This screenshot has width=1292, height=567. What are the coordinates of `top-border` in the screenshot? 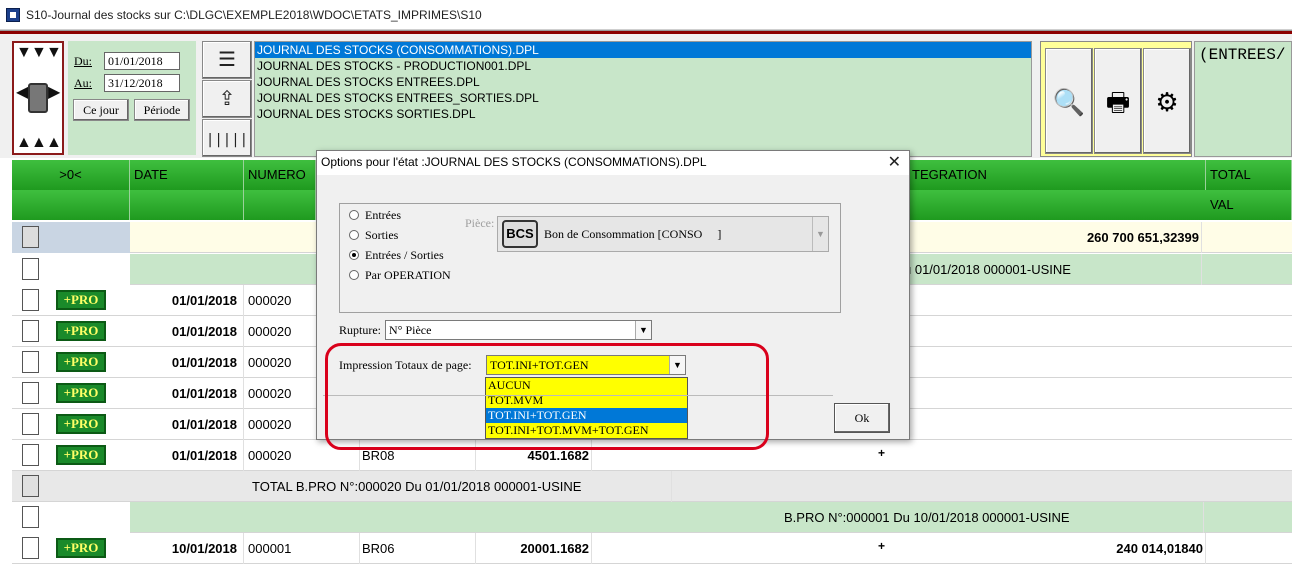 It's located at (646, 32).